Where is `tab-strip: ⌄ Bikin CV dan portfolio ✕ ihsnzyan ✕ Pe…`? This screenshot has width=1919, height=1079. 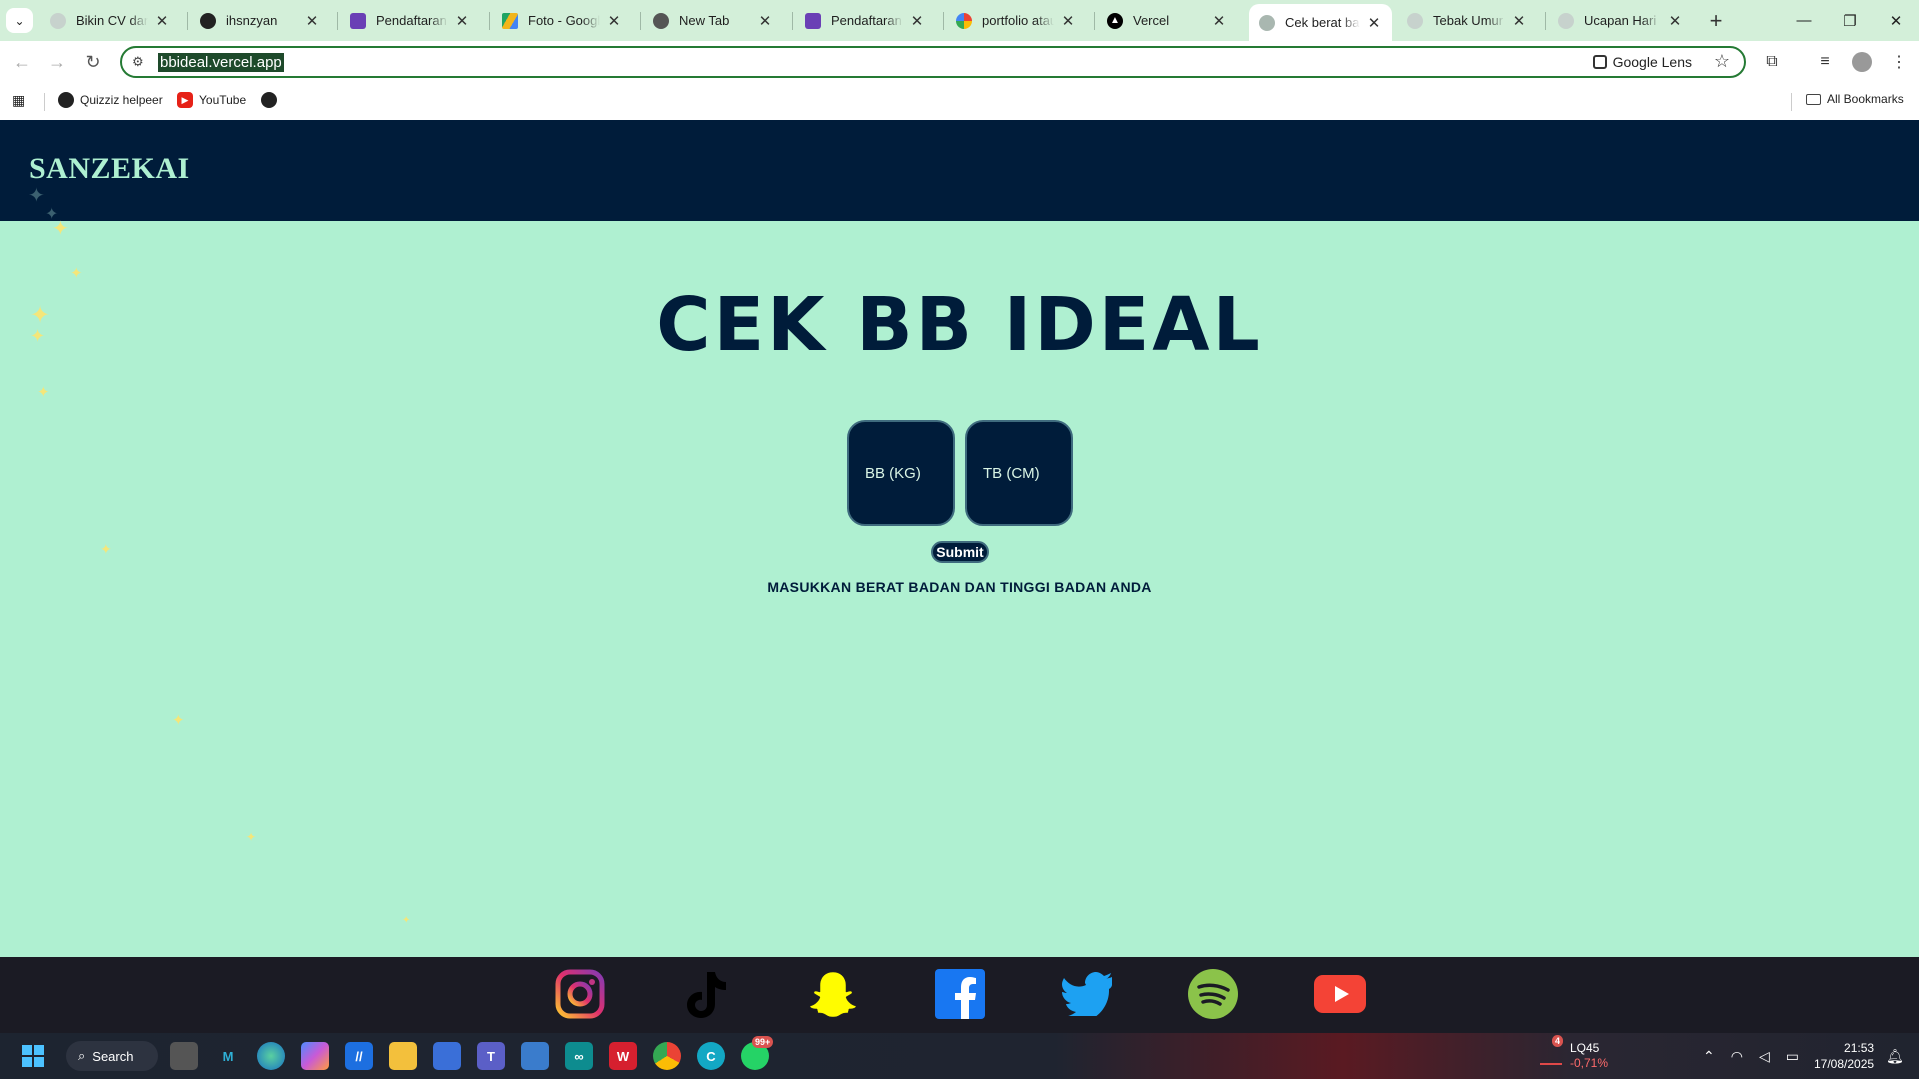 tab-strip: ⌄ Bikin CV dan portfolio ✕ ihsnzyan ✕ Pe… is located at coordinates (959, 20).